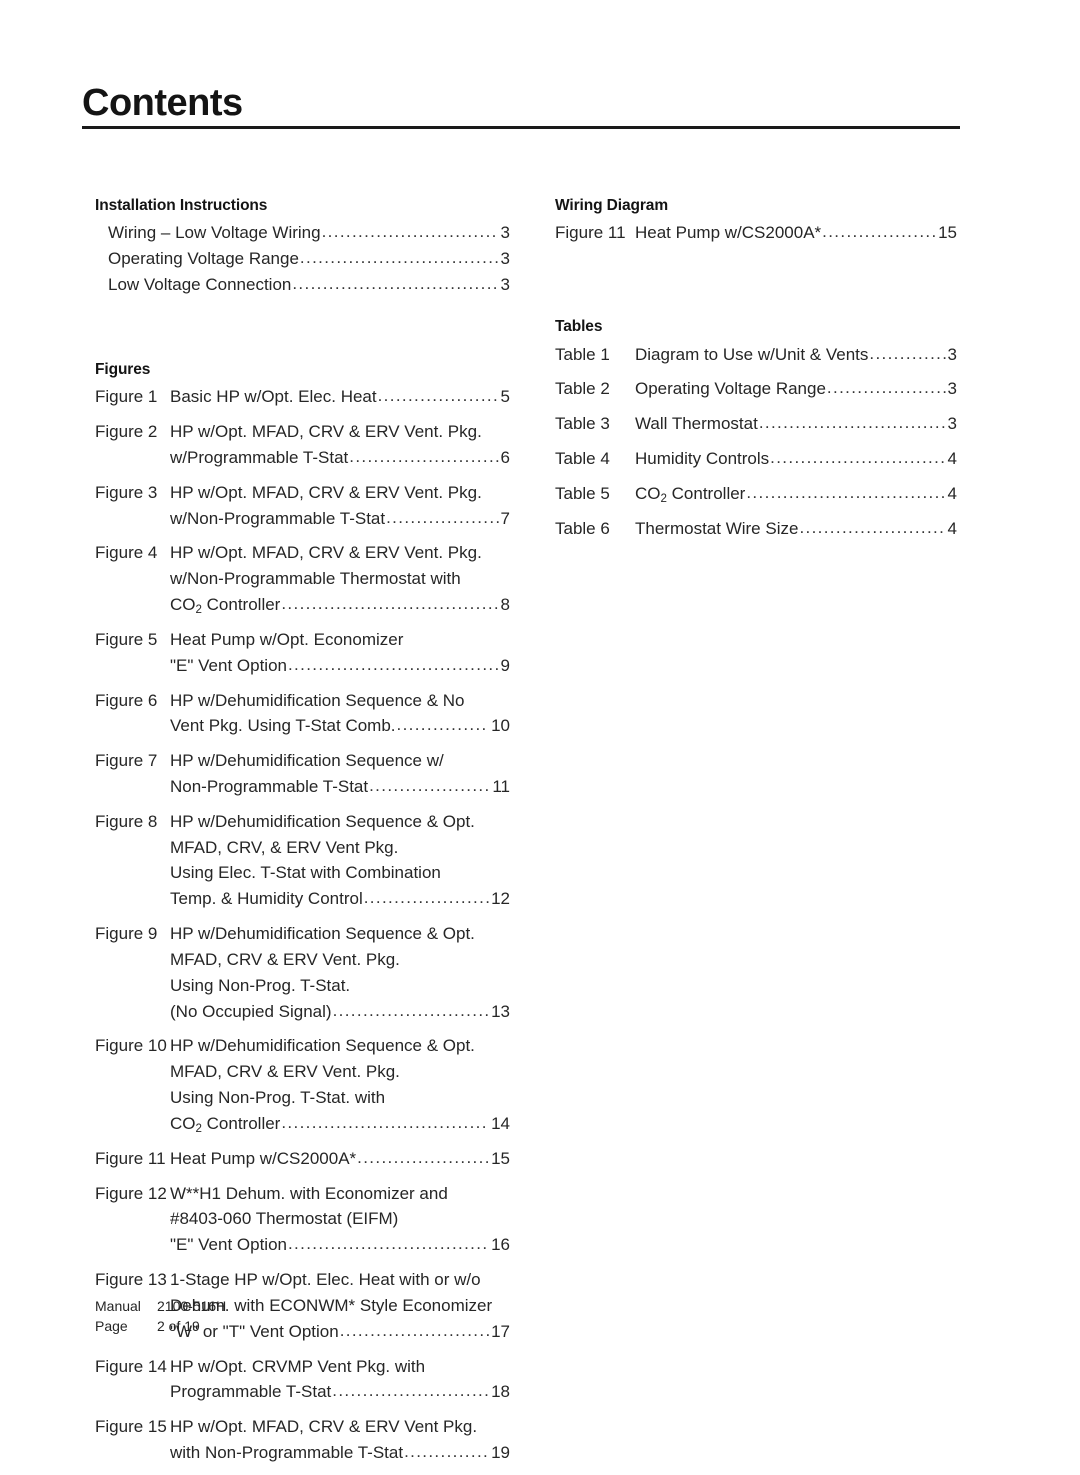  Describe the element at coordinates (340, 873) in the screenshot. I see `toc-entry-line: Using Elec. T-Stat with Combination` at that location.